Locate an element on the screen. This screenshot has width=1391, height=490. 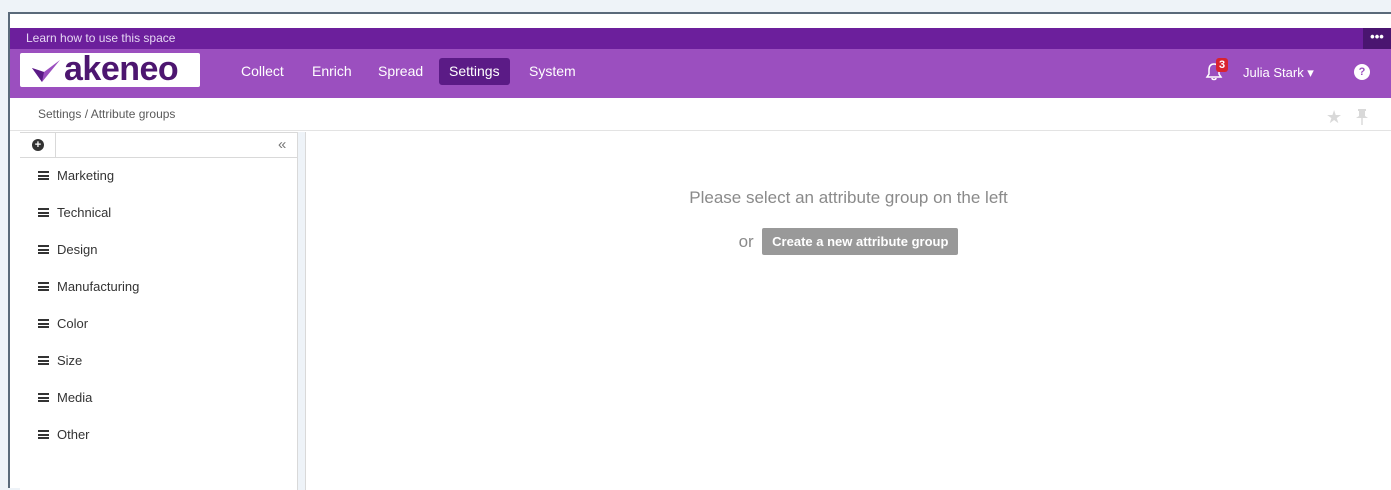
attribute-group-item: Marketing is located at coordinates (155, 186).